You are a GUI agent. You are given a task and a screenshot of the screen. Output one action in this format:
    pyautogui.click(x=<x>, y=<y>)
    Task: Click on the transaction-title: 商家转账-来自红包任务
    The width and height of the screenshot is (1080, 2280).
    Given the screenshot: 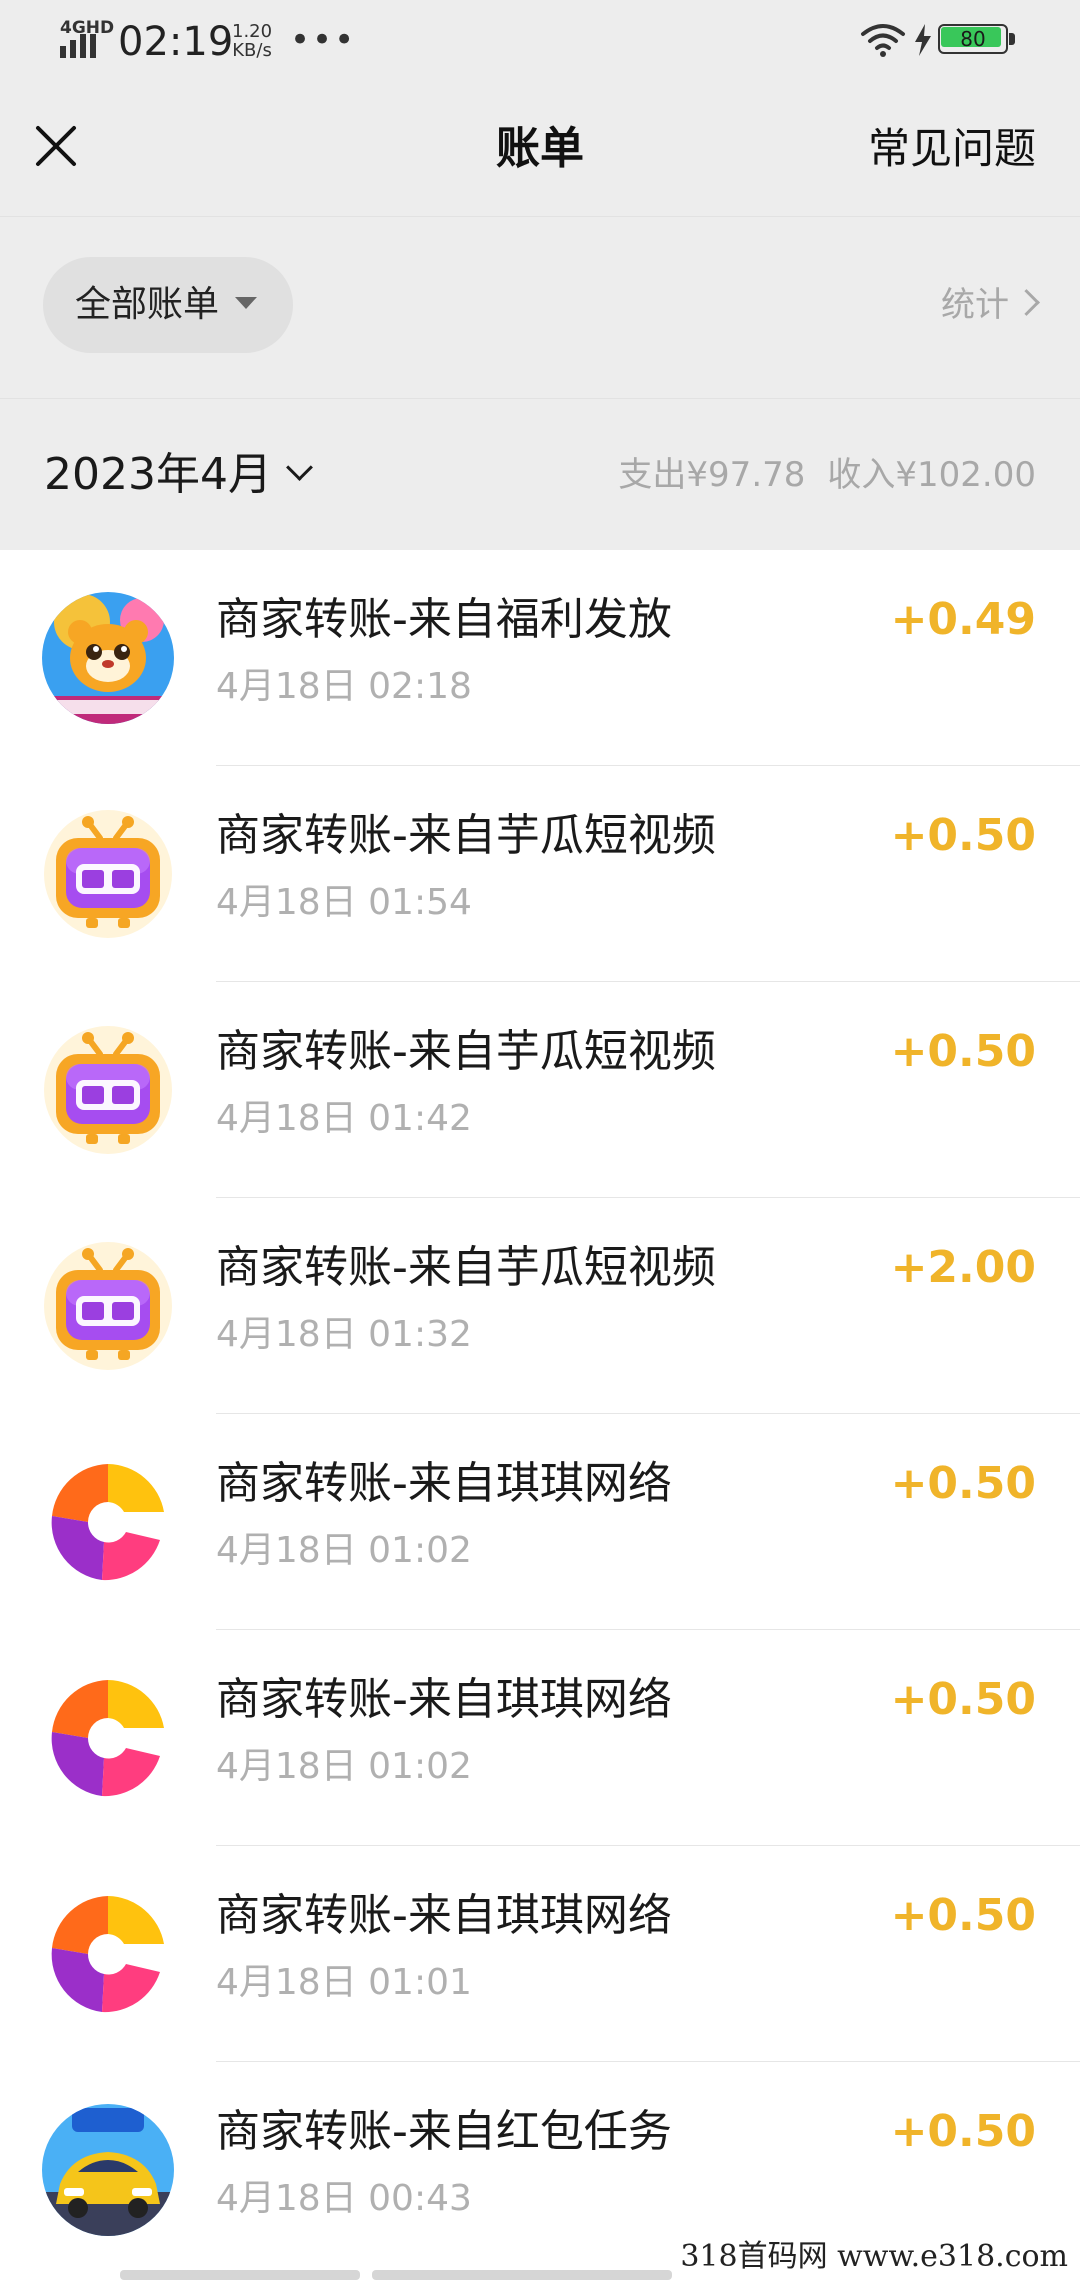 What is the action you would take?
    pyautogui.click(x=444, y=2131)
    